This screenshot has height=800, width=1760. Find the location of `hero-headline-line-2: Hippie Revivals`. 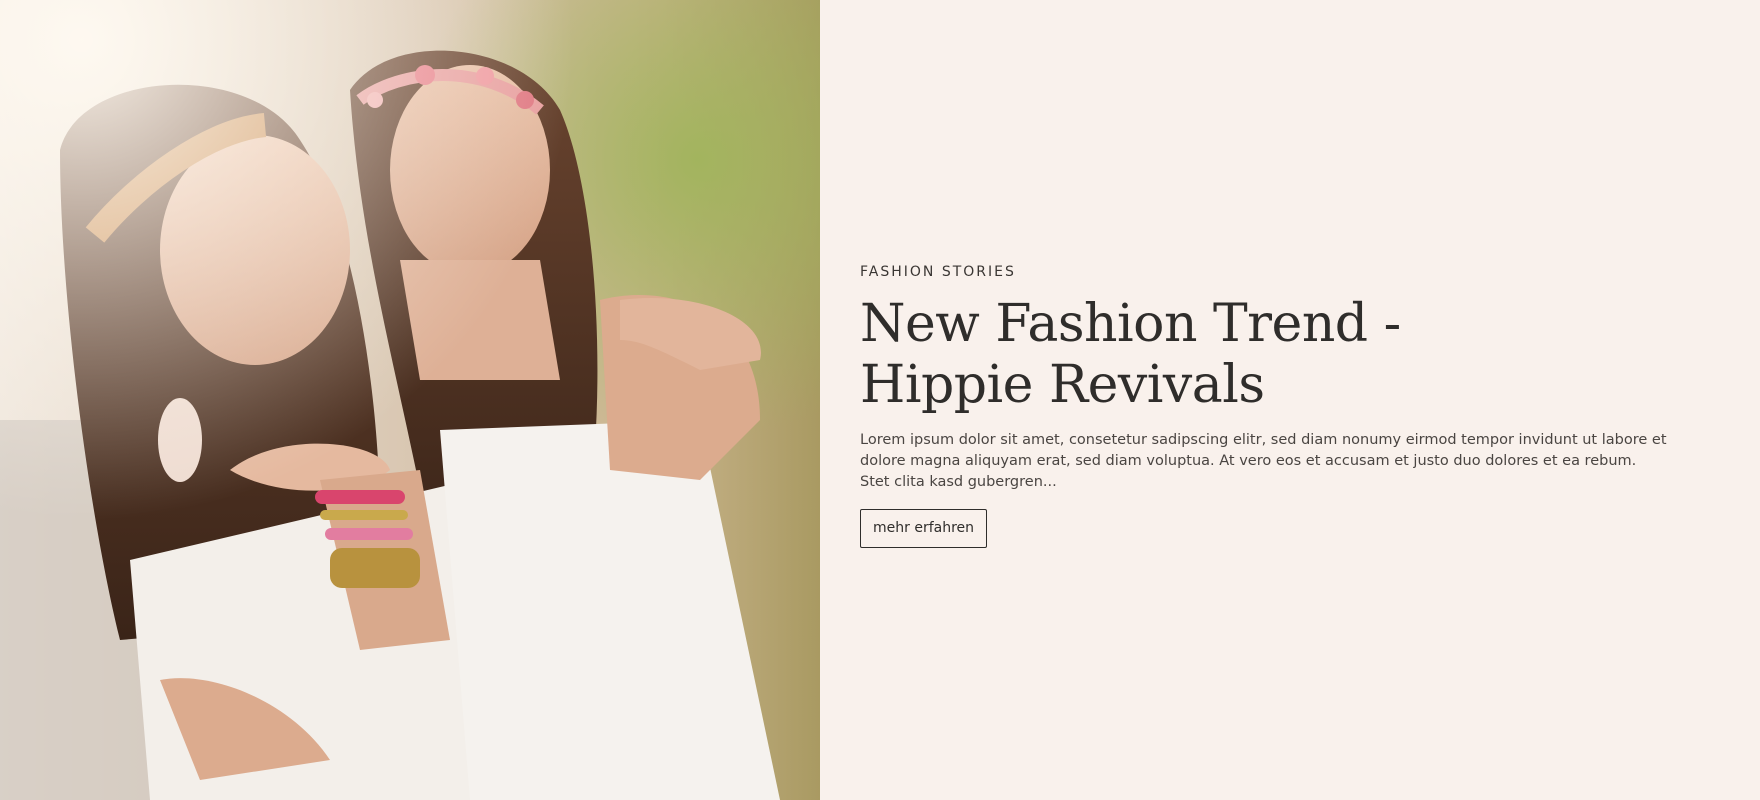

hero-headline-line-2: Hippie Revivals is located at coordinates (1062, 385).